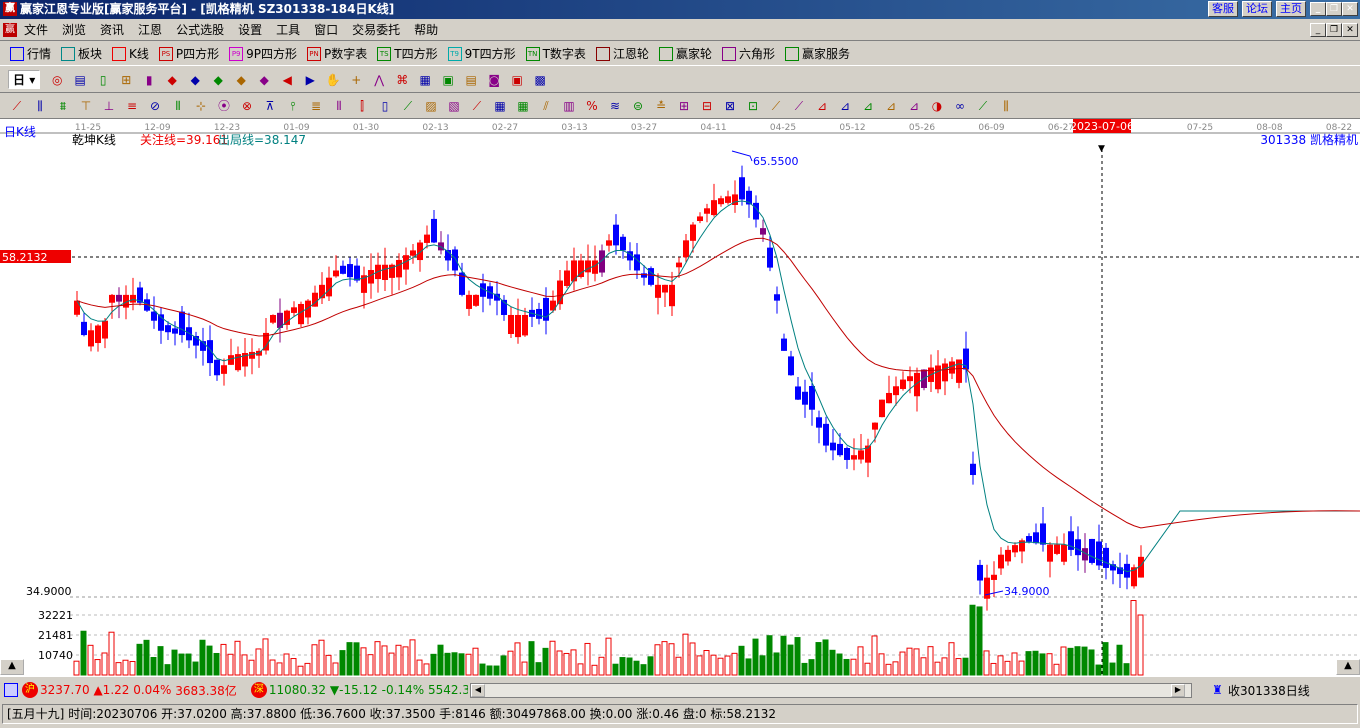  I want to click on draw-tool-43-icon: ⫼, so click(1006, 106).